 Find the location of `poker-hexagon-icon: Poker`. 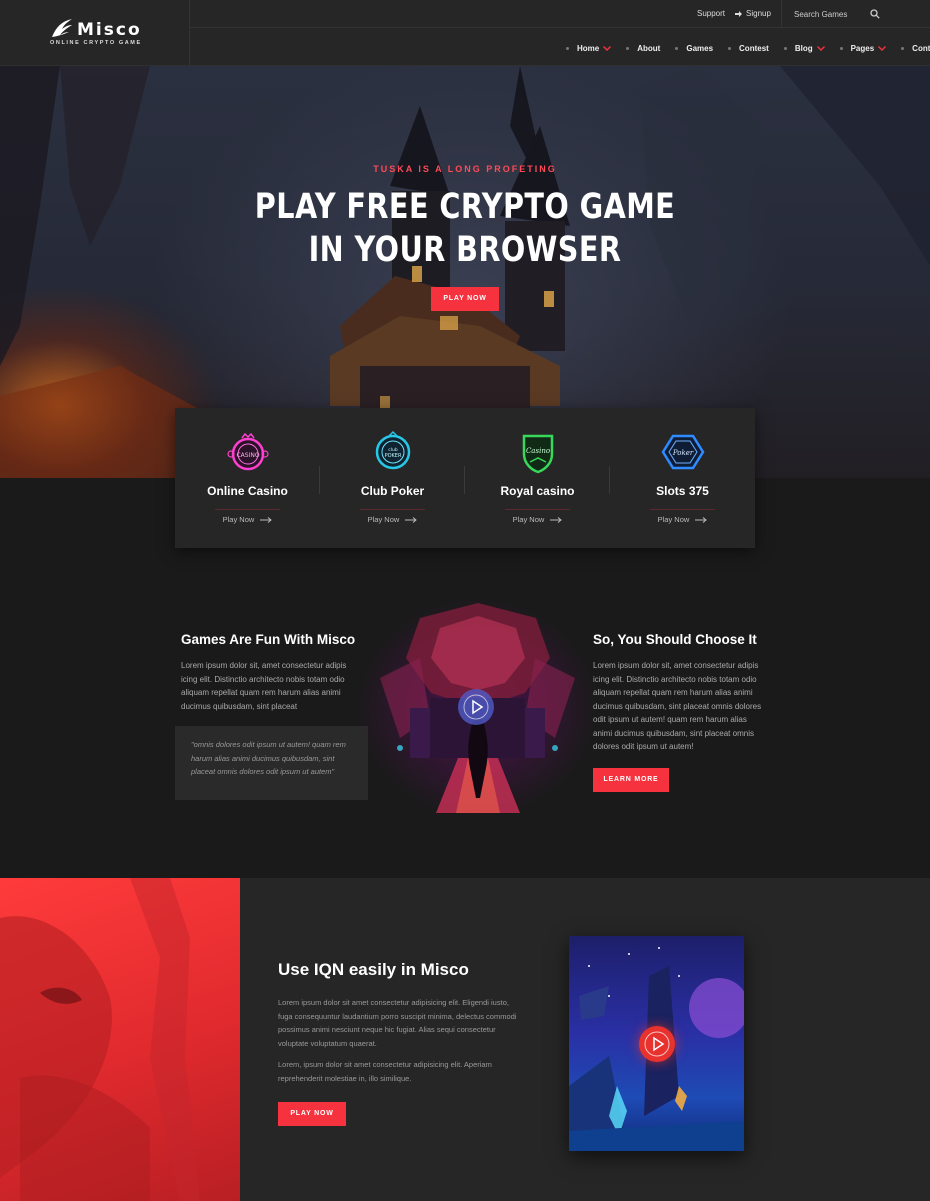

poker-hexagon-icon: Poker is located at coordinates (682, 452).